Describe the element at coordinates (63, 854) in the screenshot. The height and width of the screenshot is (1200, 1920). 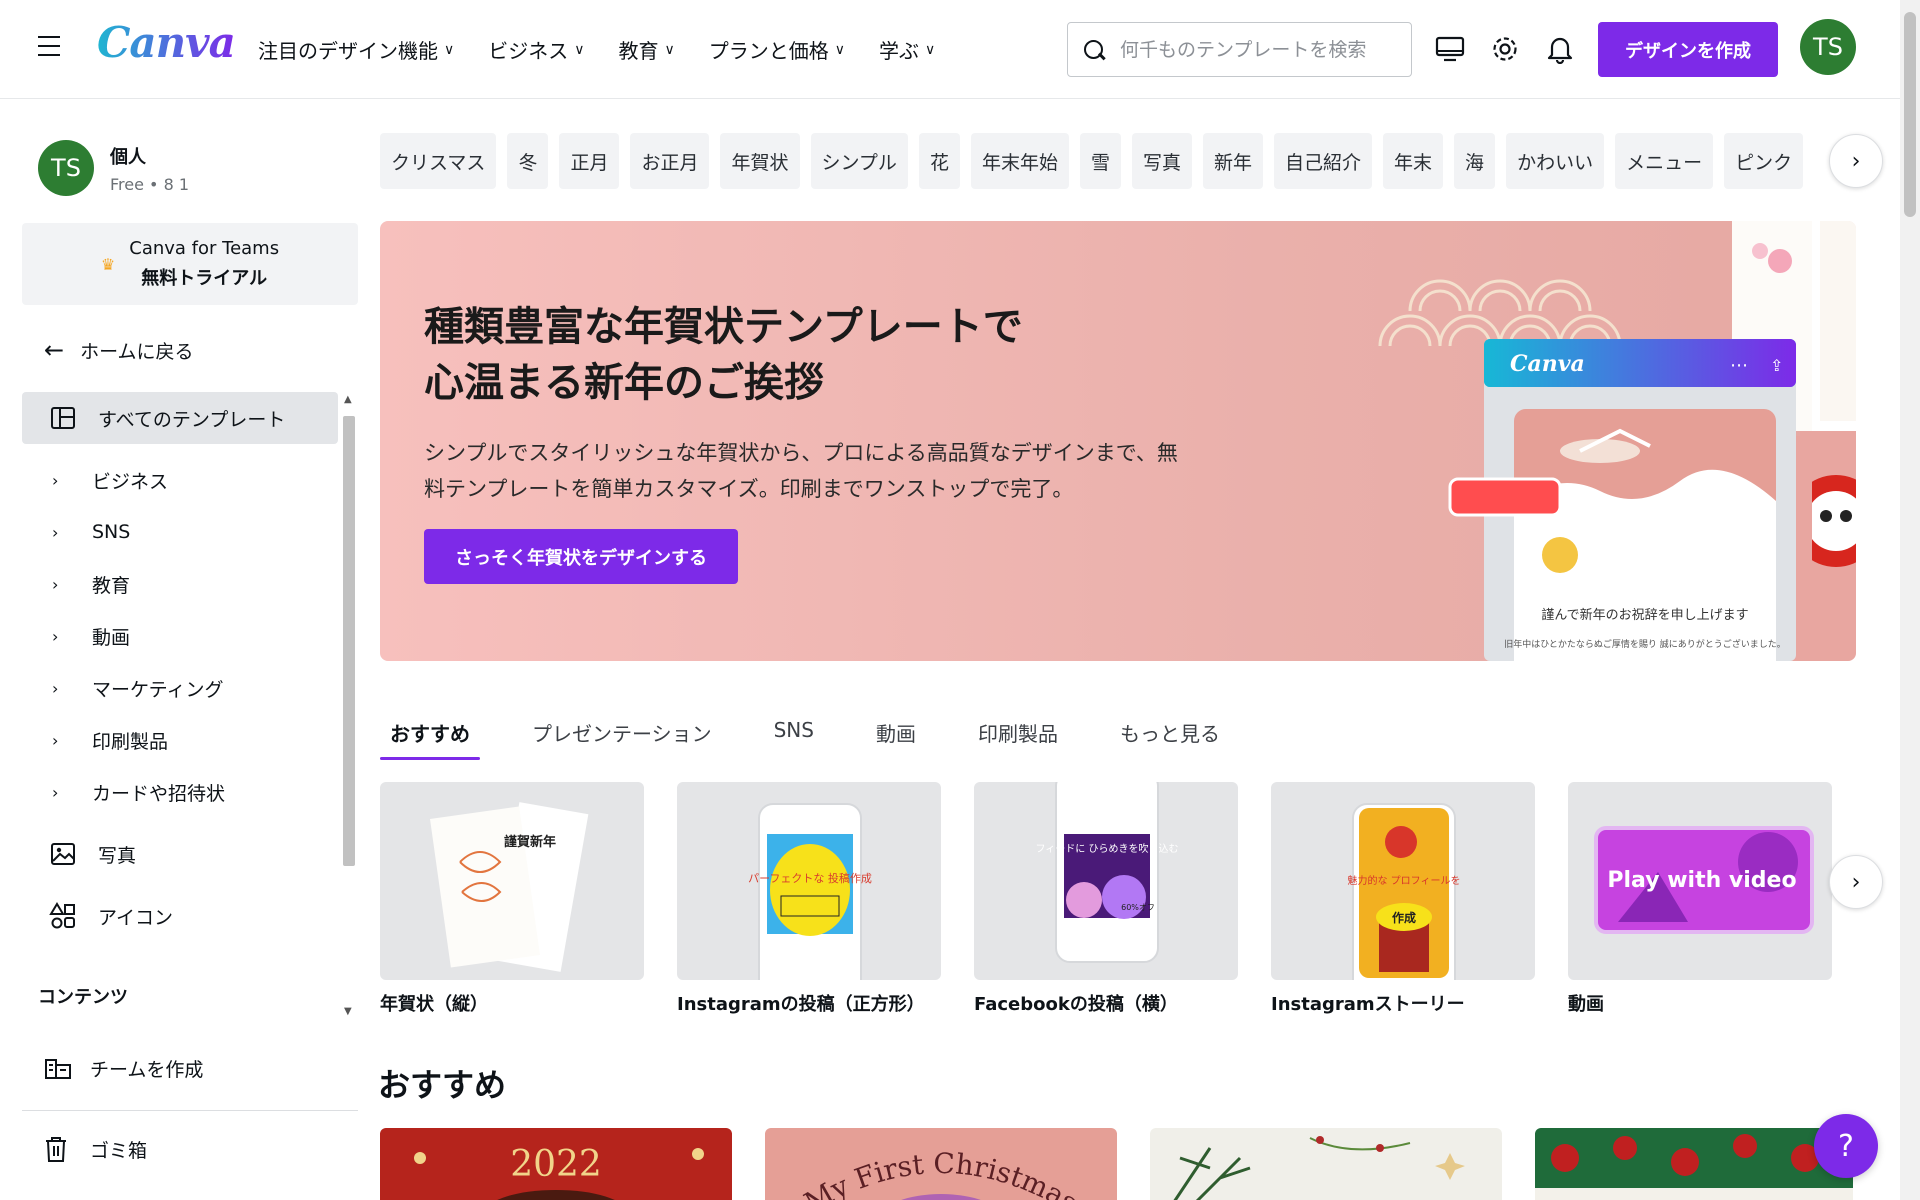
I see `photo-icon` at that location.